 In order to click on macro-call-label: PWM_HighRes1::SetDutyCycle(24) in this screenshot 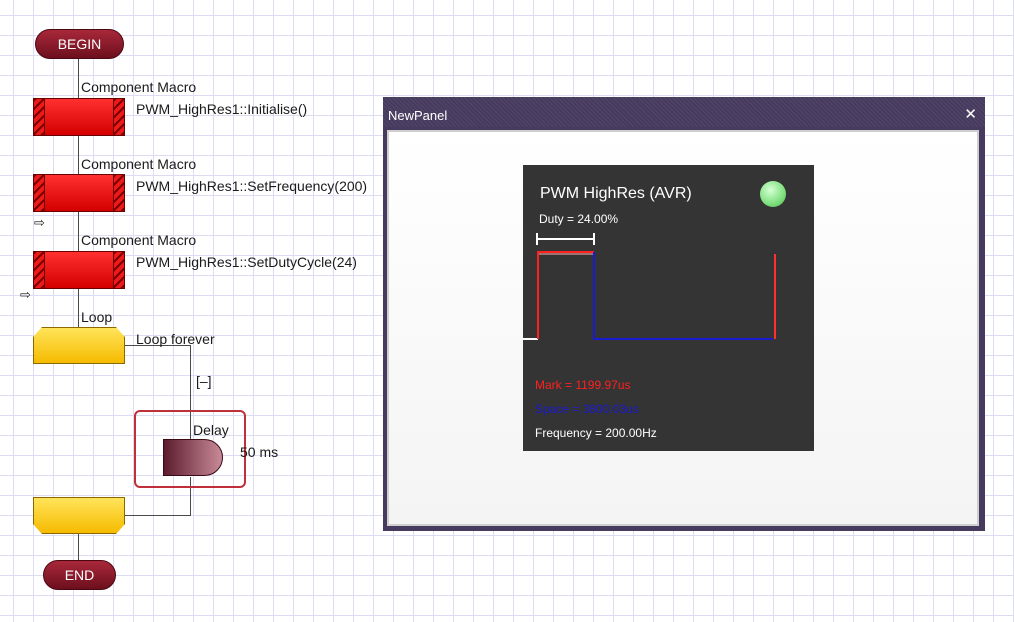, I will do `click(246, 262)`.